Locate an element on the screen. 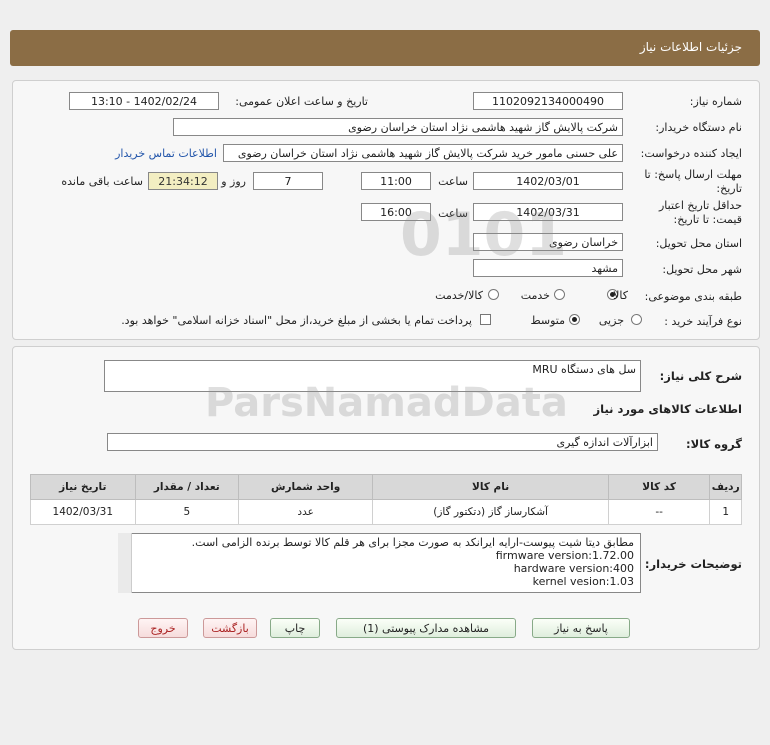 The image size is (770, 745). category-goods-label: کالا is located at coordinates (620, 295).